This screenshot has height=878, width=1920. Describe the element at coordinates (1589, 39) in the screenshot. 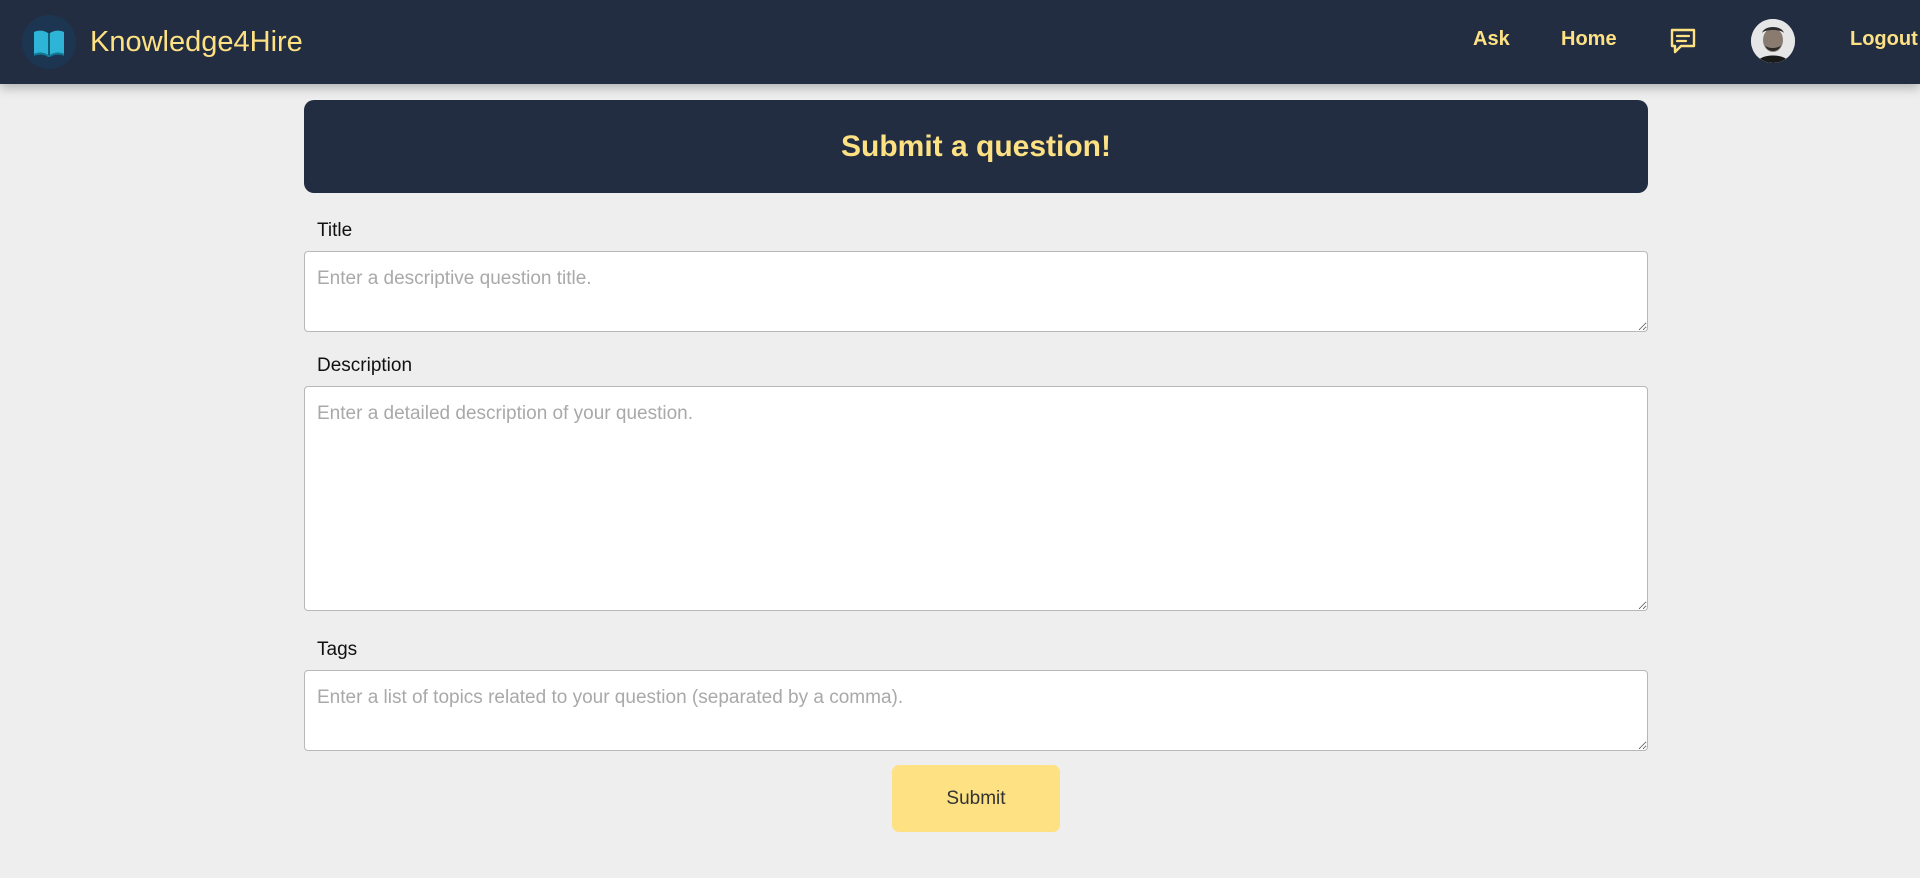

I see `nav-home-link: Home` at that location.